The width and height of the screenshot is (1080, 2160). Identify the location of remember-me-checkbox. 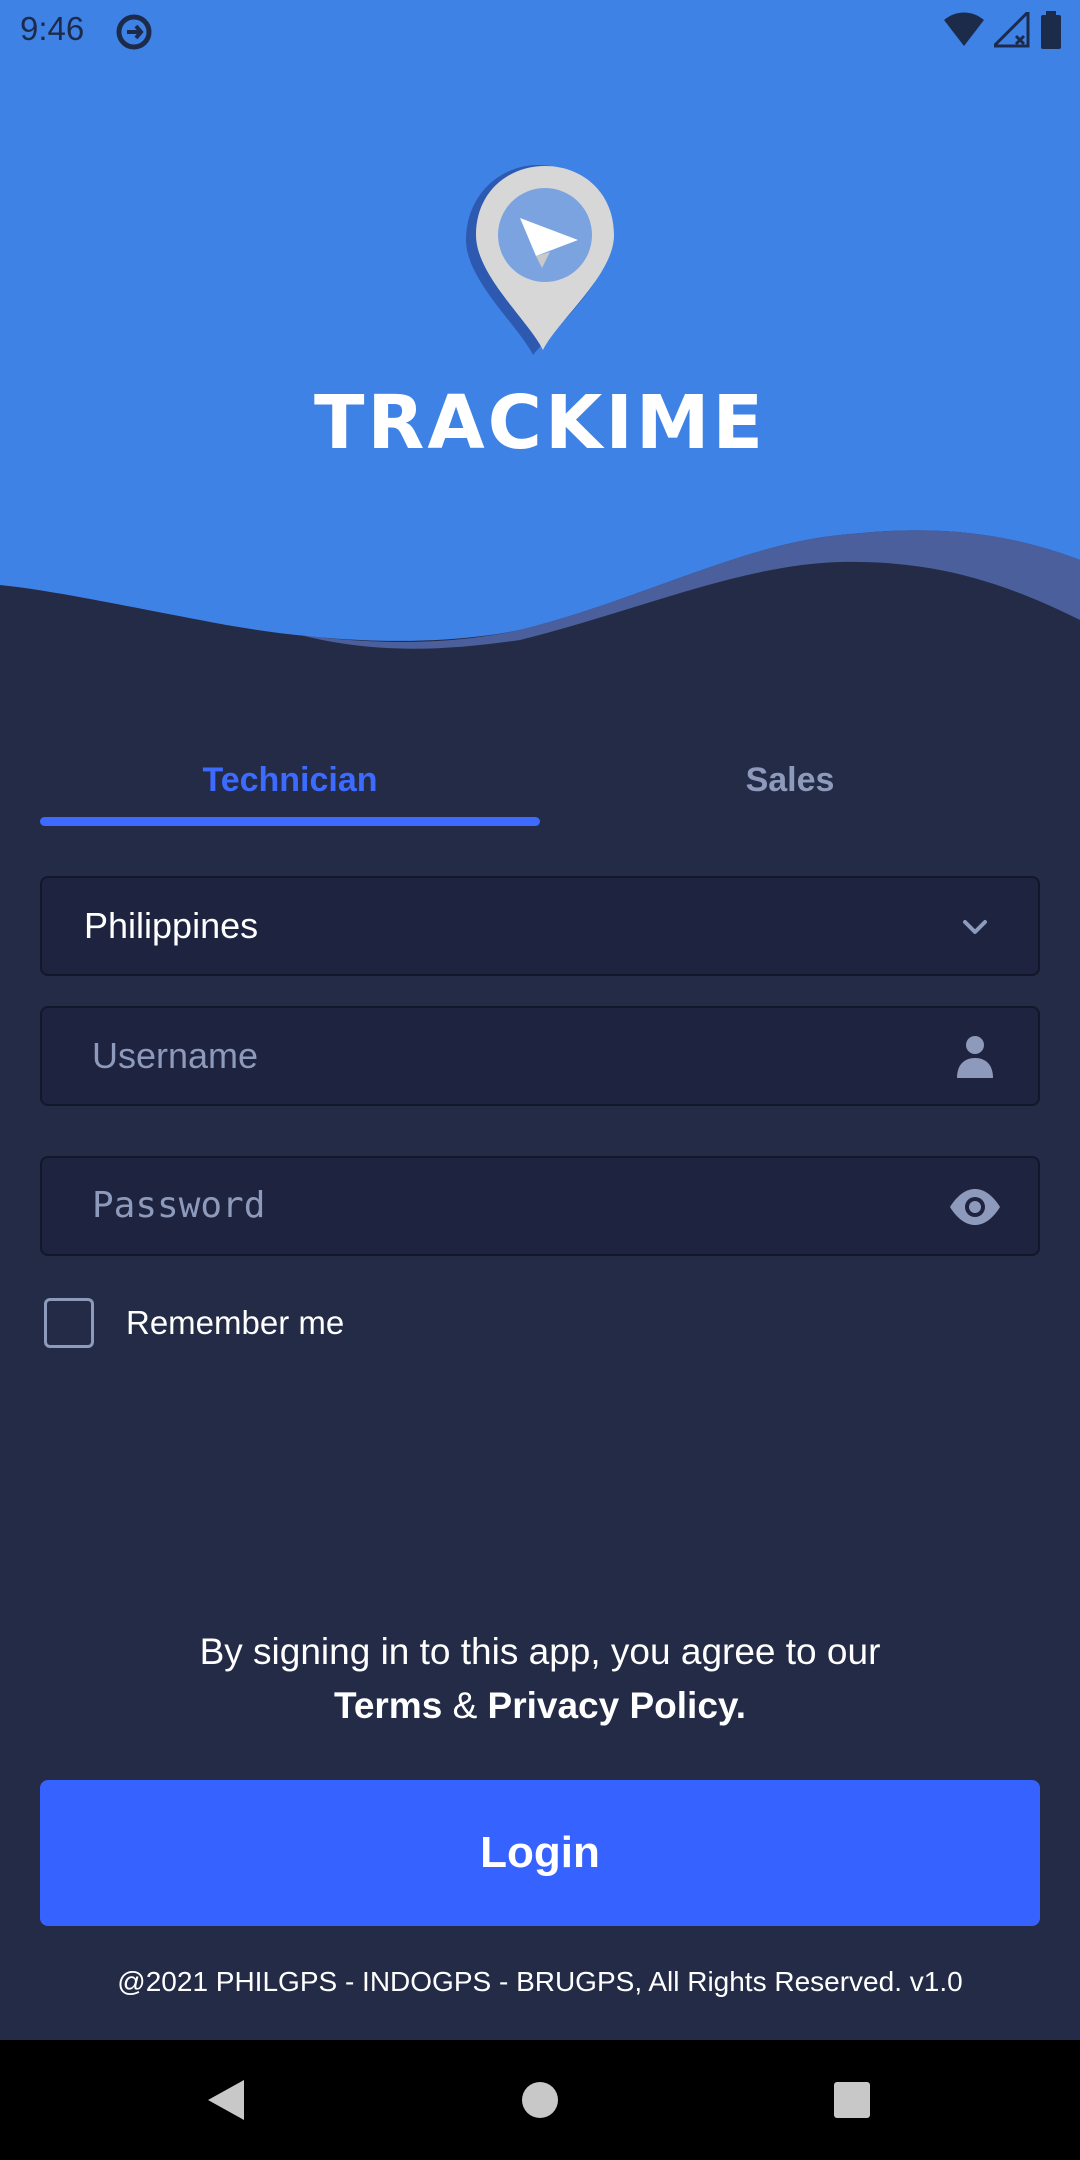
(69, 1323).